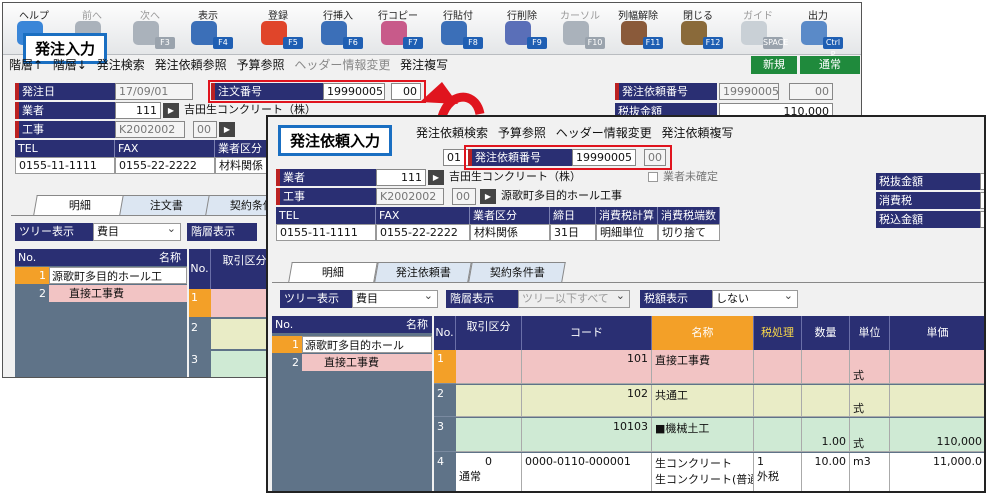 The height and width of the screenshot is (497, 989). I want to click on front-tree-name-head: 名称, so click(367, 324).